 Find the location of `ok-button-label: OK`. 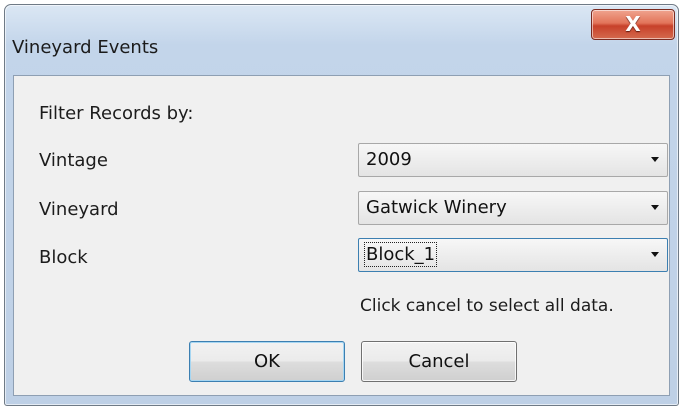

ok-button-label: OK is located at coordinates (267, 361).